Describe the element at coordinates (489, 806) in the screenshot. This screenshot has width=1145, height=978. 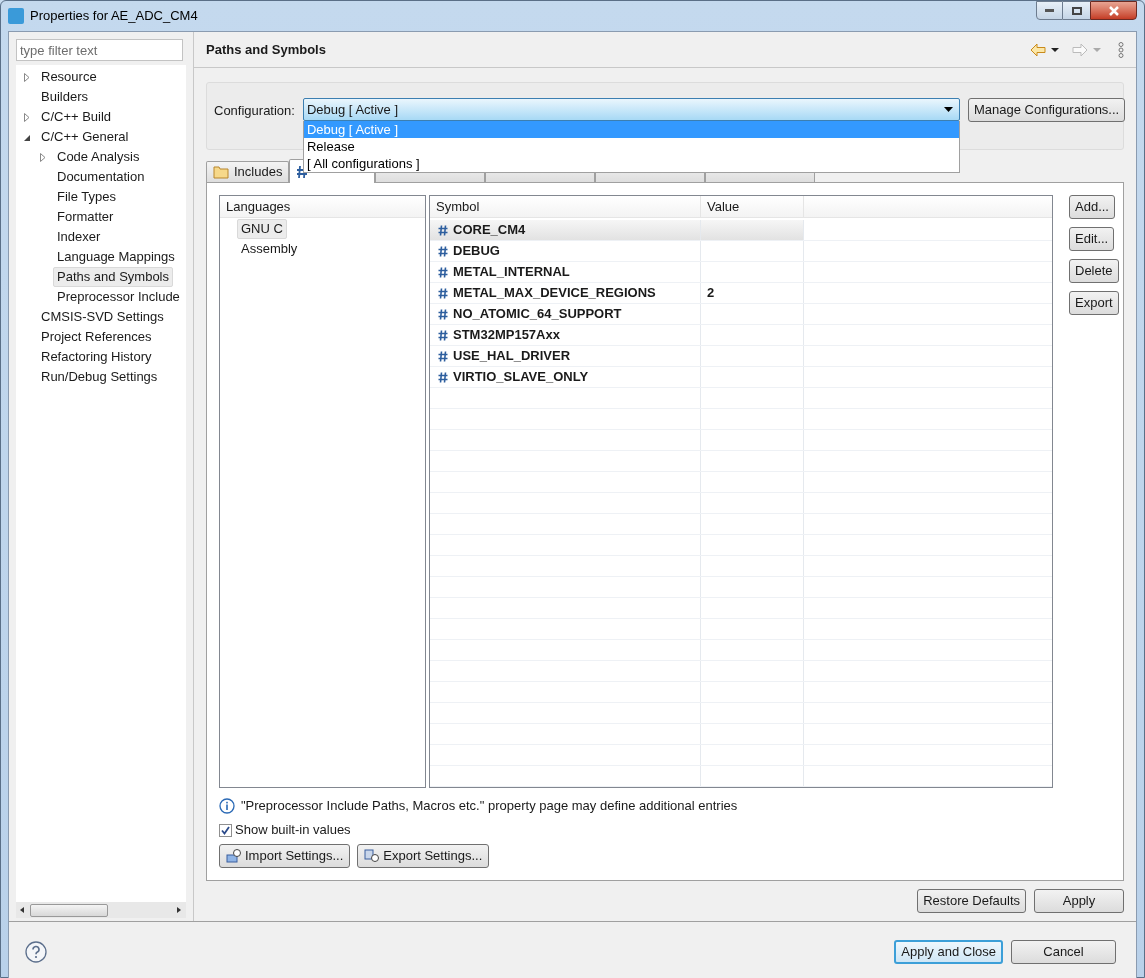
I see `info-text: "Preprocessor Include Paths, Macros etc." property page may define additional entries` at that location.